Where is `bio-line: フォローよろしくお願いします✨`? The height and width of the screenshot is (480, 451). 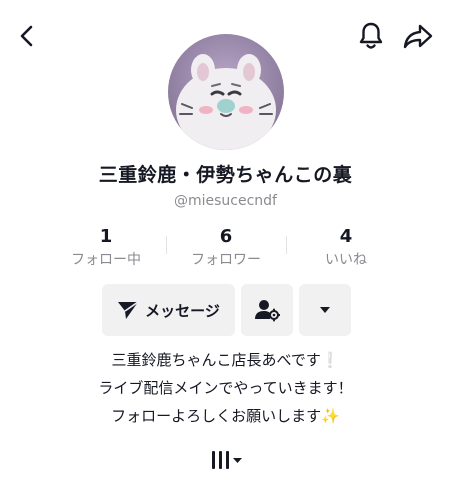 bio-line: フォローよろしくお願いします✨ is located at coordinates (225, 416).